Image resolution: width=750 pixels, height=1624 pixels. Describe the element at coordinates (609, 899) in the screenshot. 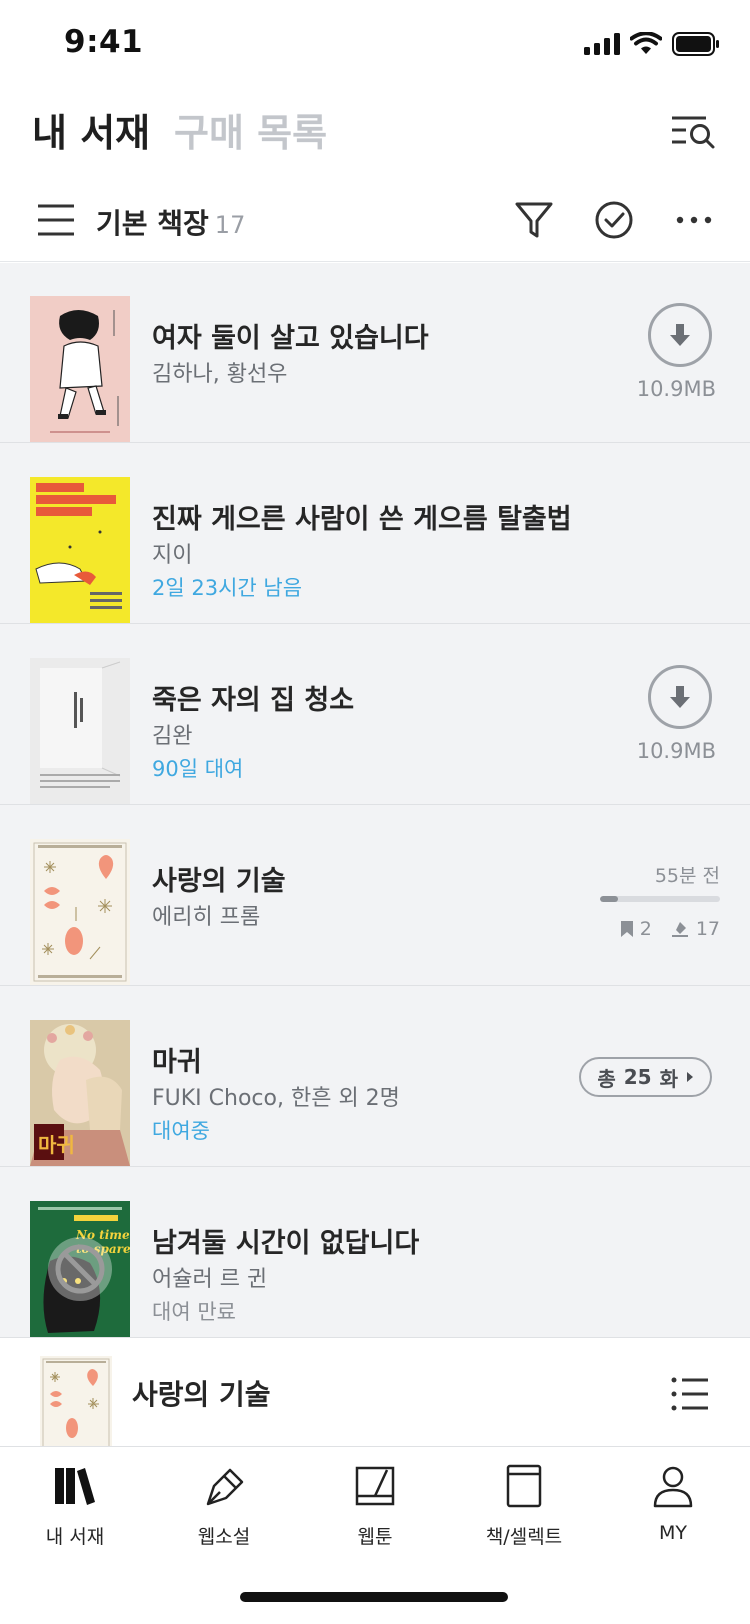

I see `progress-fill` at that location.